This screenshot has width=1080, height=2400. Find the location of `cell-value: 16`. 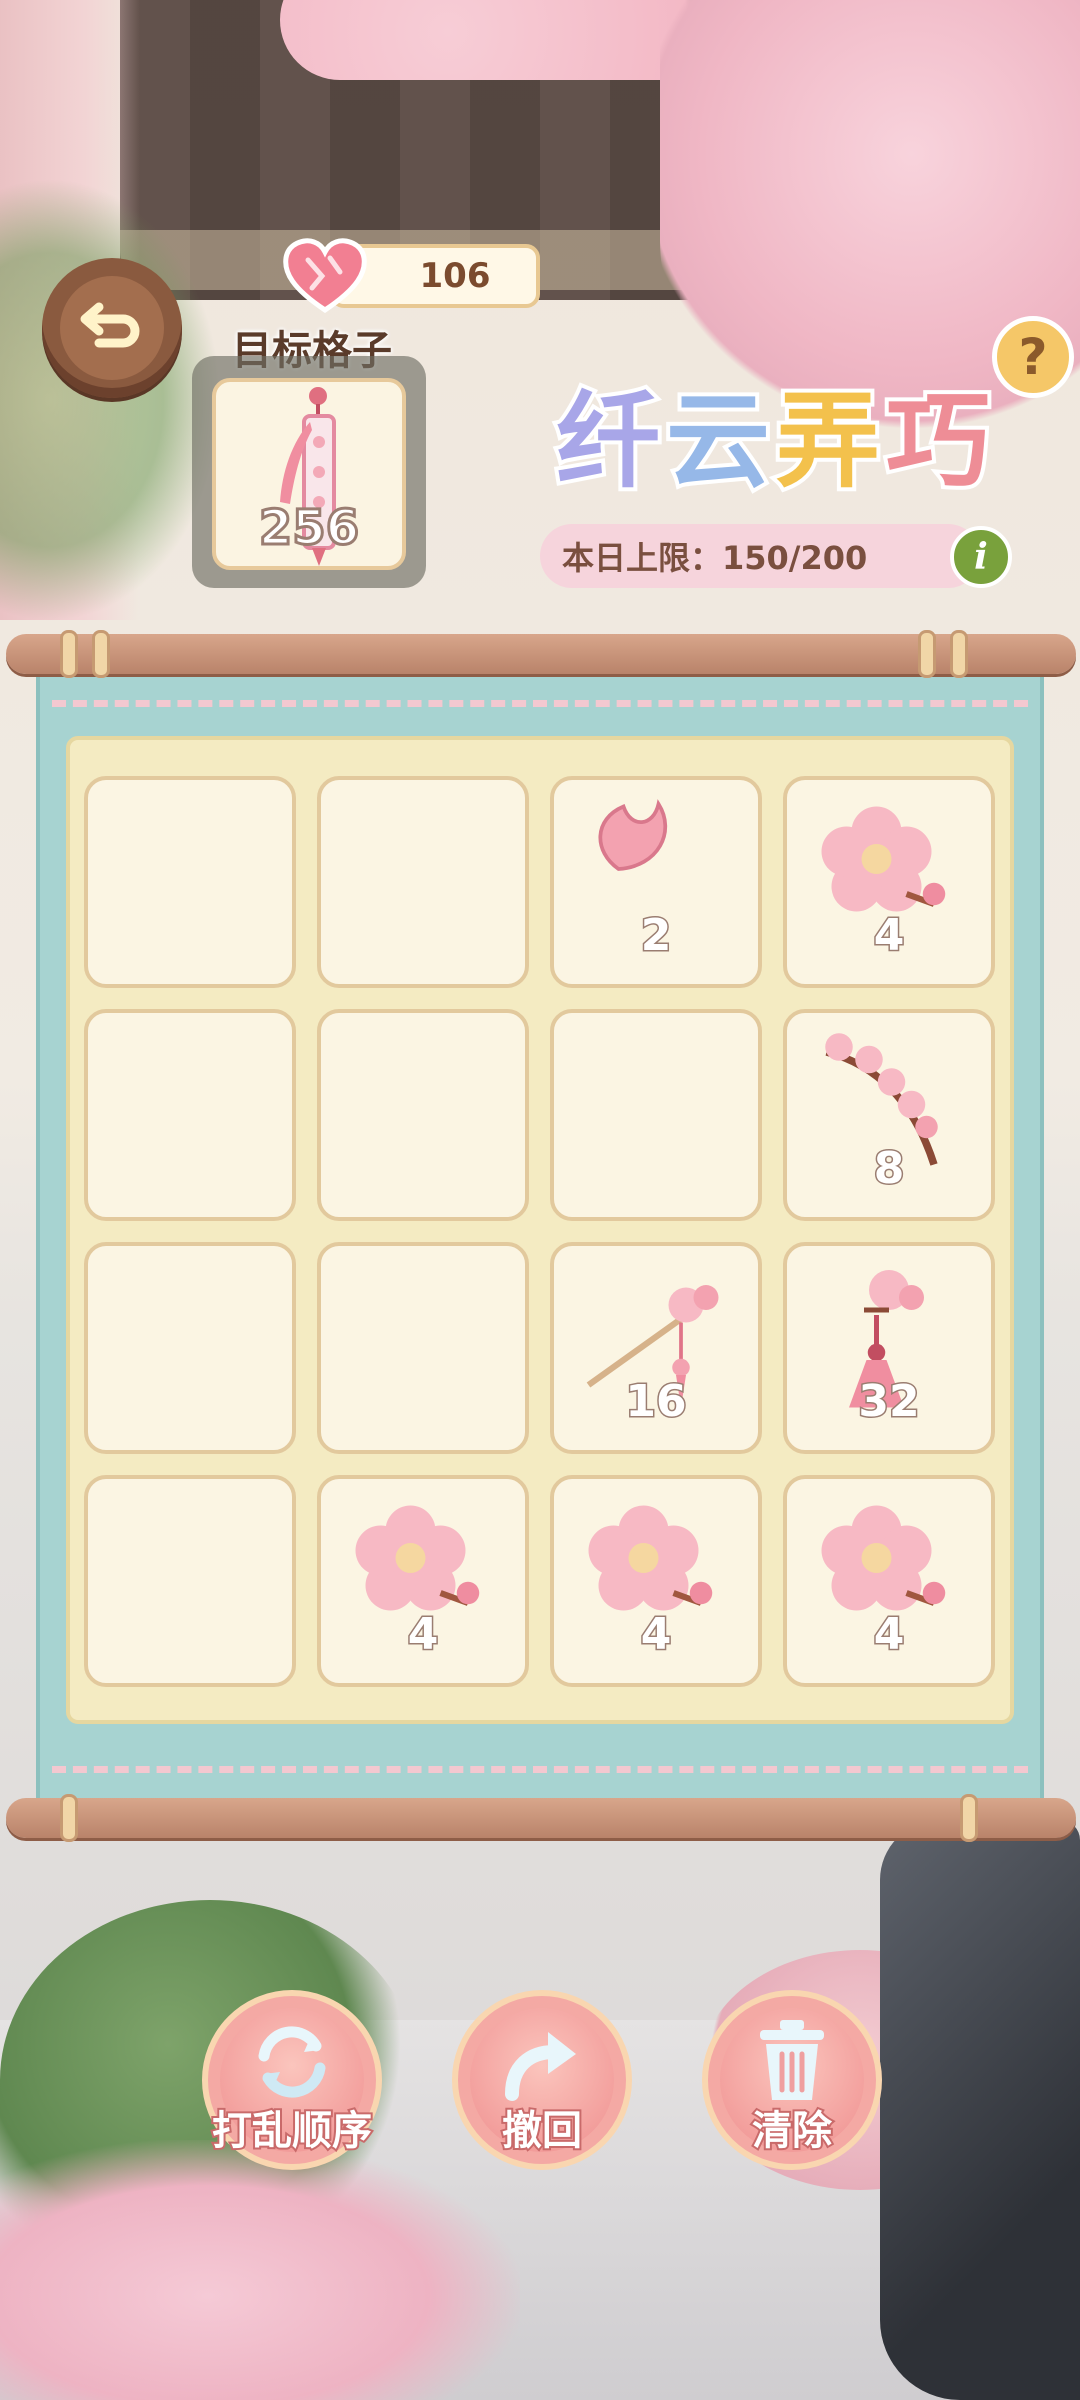

cell-value: 16 is located at coordinates (656, 1402).